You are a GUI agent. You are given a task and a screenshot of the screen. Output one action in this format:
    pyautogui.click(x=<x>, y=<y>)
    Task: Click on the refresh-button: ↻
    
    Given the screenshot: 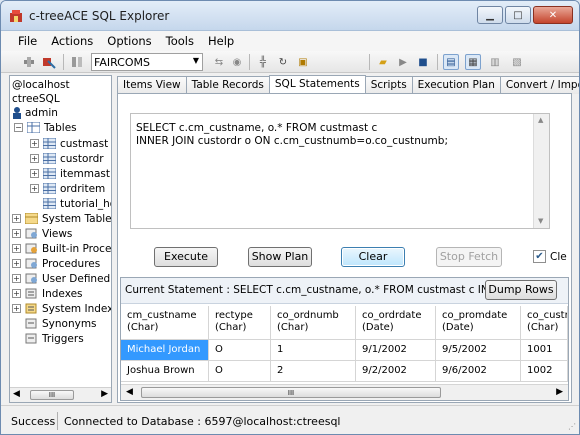 What is the action you would take?
    pyautogui.click(x=283, y=62)
    